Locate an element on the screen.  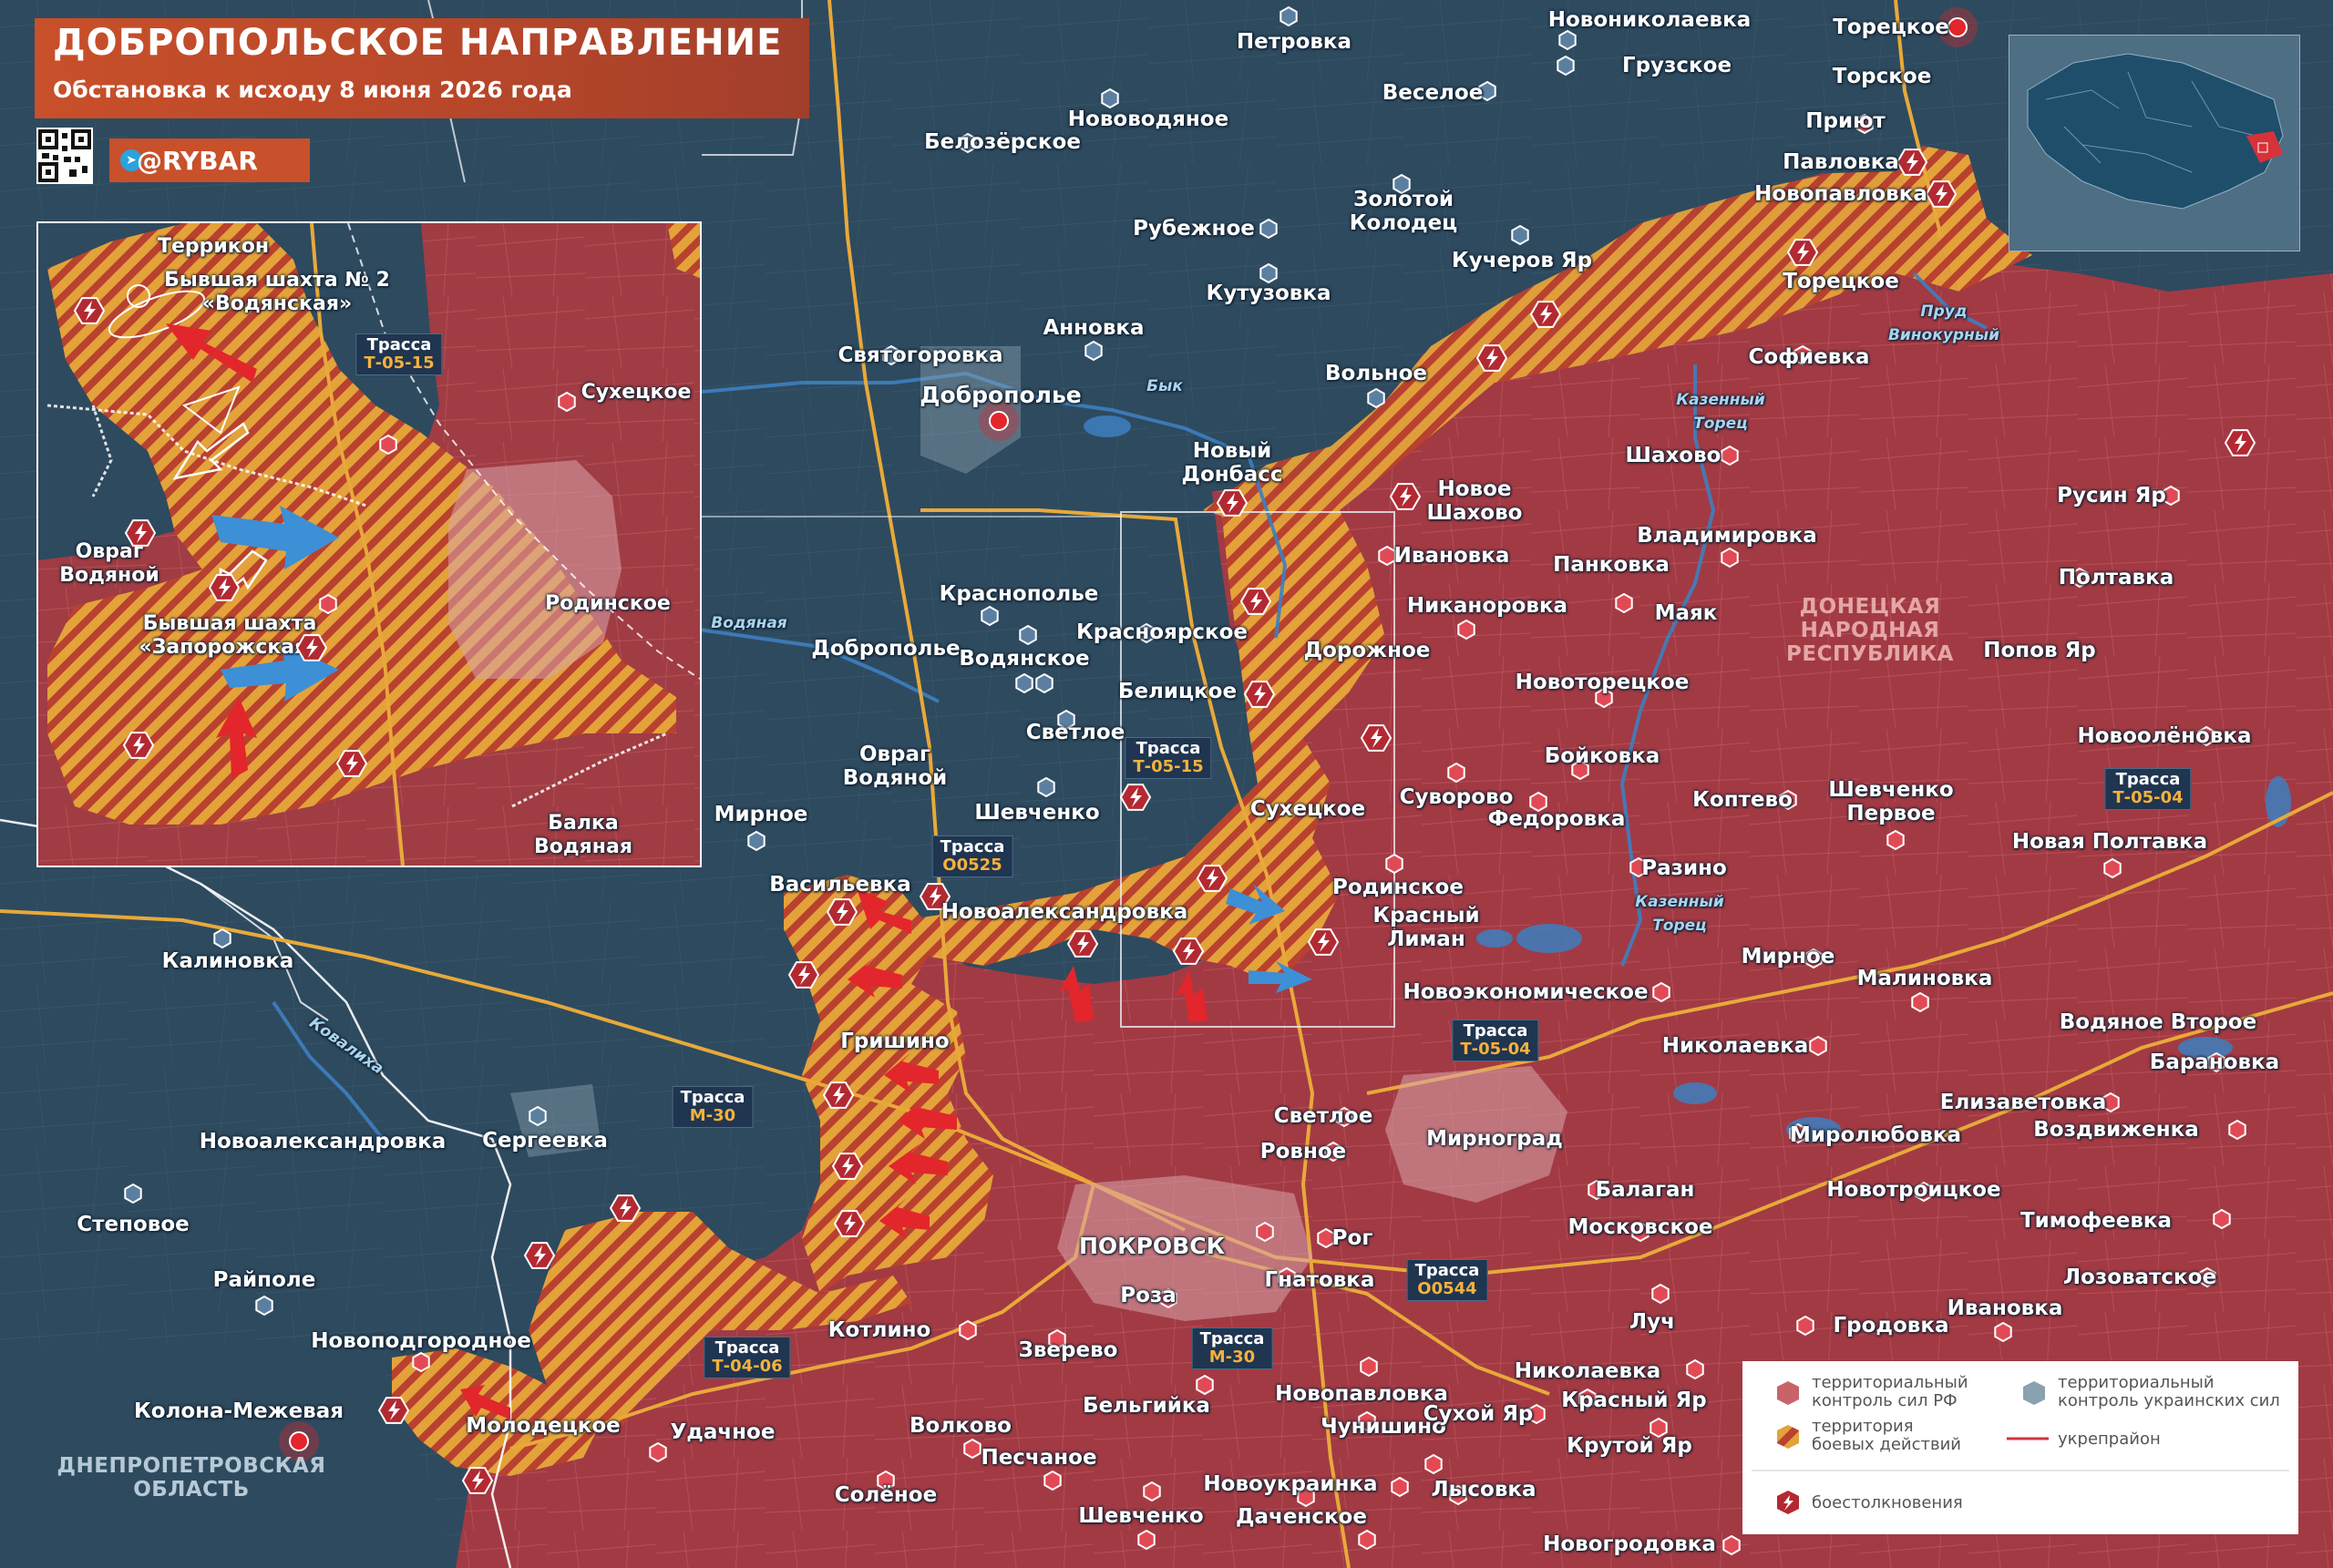
inset-rodinskoe: Родинское is located at coordinates (608, 603).